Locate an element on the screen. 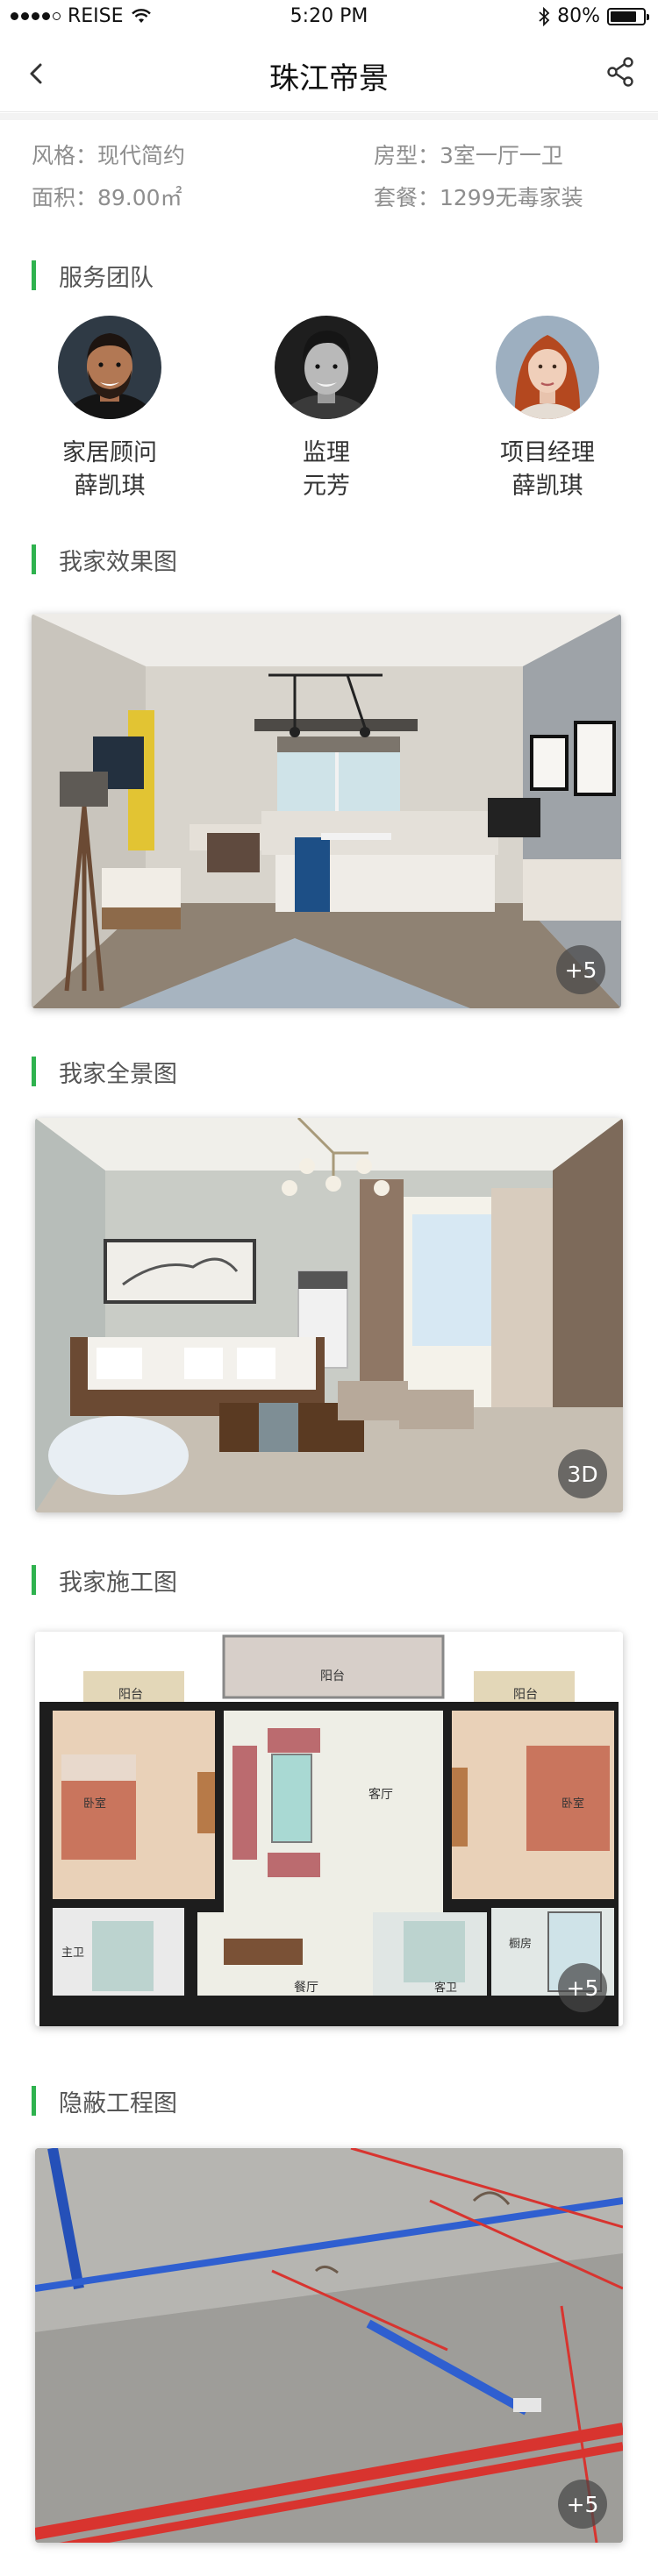 The width and height of the screenshot is (658, 2576). panorama-title: 我家全景图 is located at coordinates (118, 1074).